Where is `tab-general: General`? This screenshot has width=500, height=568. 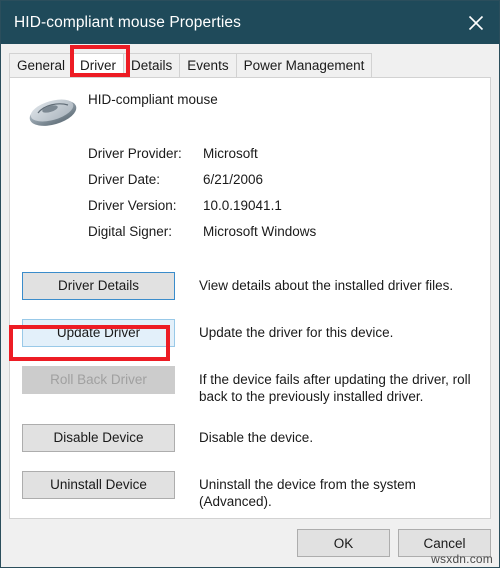 tab-general: General is located at coordinates (41, 65).